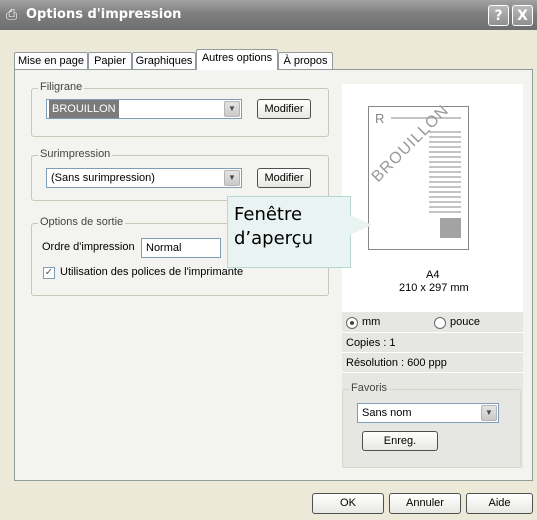 This screenshot has width=537, height=520. What do you see at coordinates (75, 154) in the screenshot?
I see `surimpression-label: Surimpression` at bounding box center [75, 154].